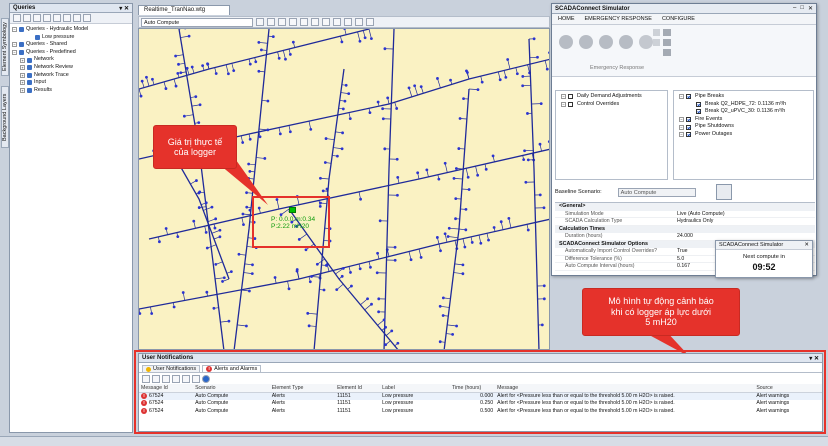  Describe the element at coordinates (592, 8) in the screenshot. I see `scada-title: SCADAConnect Simulator` at that location.